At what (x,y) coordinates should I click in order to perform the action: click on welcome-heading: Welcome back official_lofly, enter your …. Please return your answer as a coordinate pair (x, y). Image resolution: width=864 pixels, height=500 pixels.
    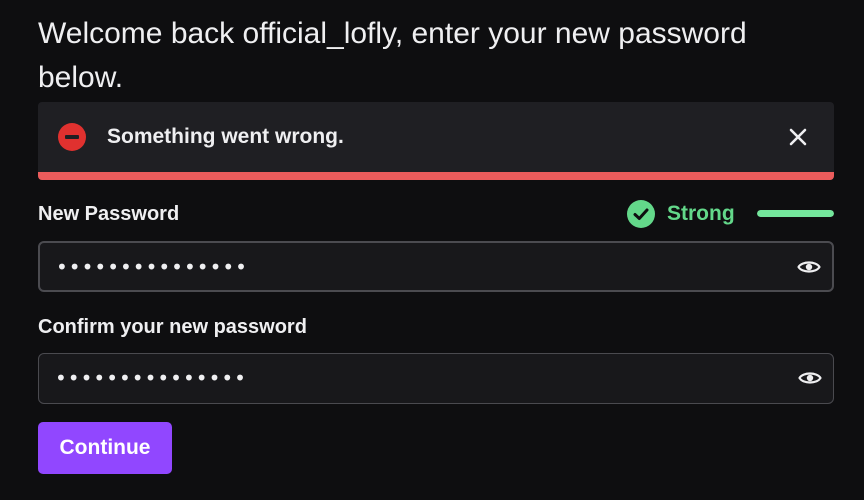
    Looking at the image, I should click on (392, 55).